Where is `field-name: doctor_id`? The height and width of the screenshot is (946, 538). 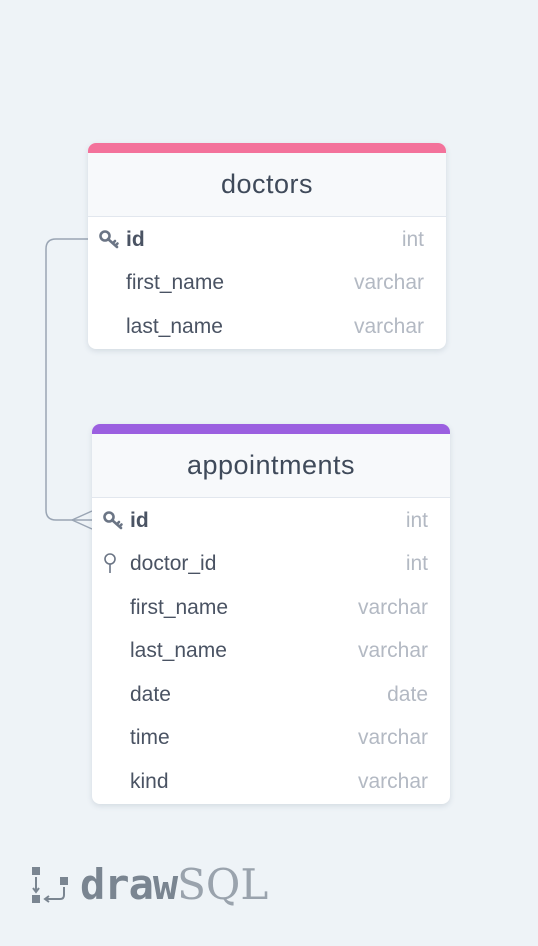
field-name: doctor_id is located at coordinates (173, 564).